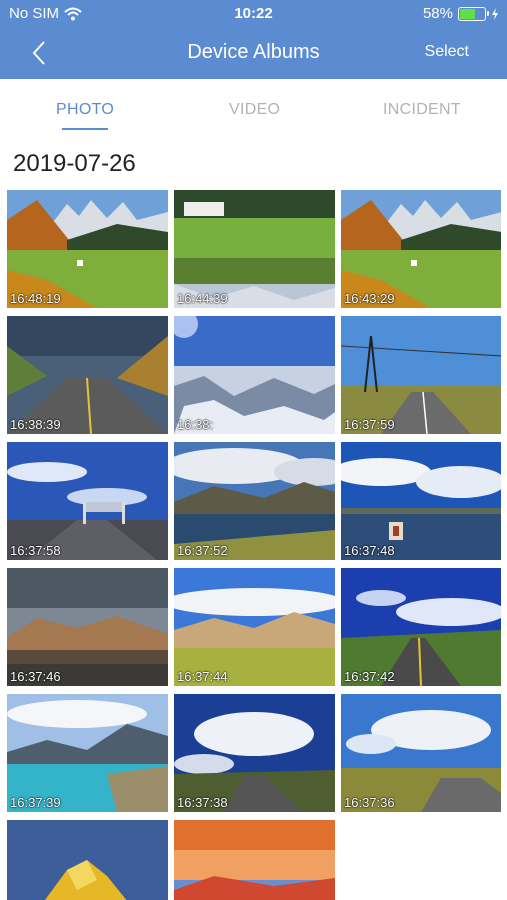 The width and height of the screenshot is (507, 900). I want to click on tab-photo: PHOTO, so click(85, 110).